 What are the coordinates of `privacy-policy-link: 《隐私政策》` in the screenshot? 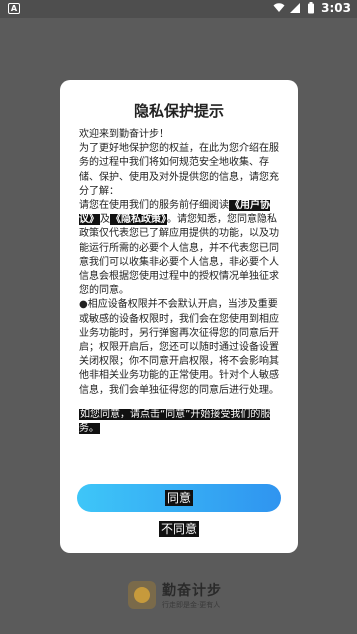 It's located at (138, 220).